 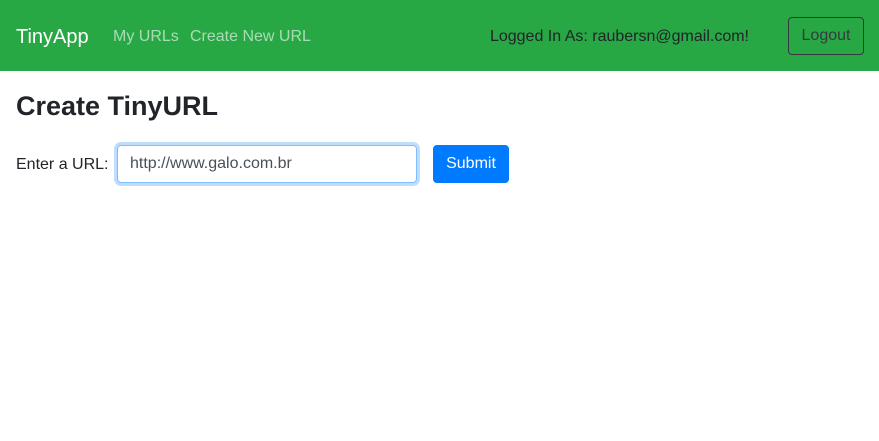 I want to click on page-title: Create TinyURL, so click(x=117, y=106).